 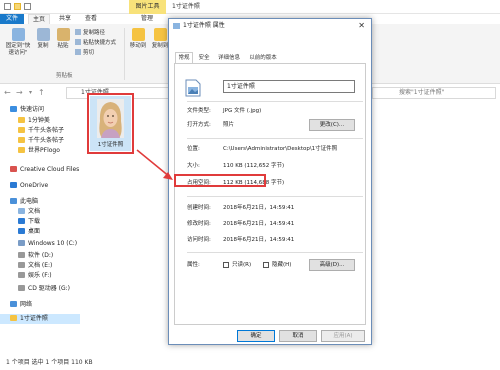 What do you see at coordinates (199, 240) in the screenshot?
I see `accessed-label: 访问时间:` at bounding box center [199, 240].